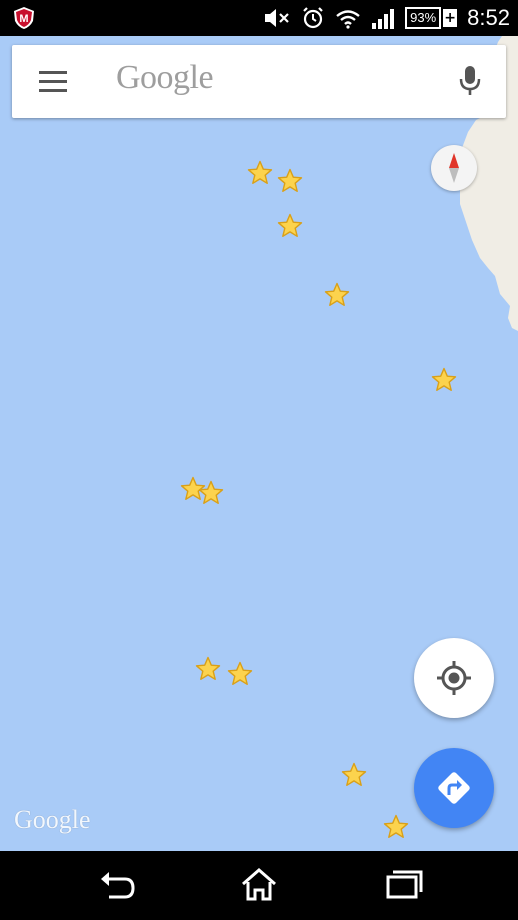 Image resolution: width=518 pixels, height=920 pixels. I want to click on wifi-icon, so click(348, 19).